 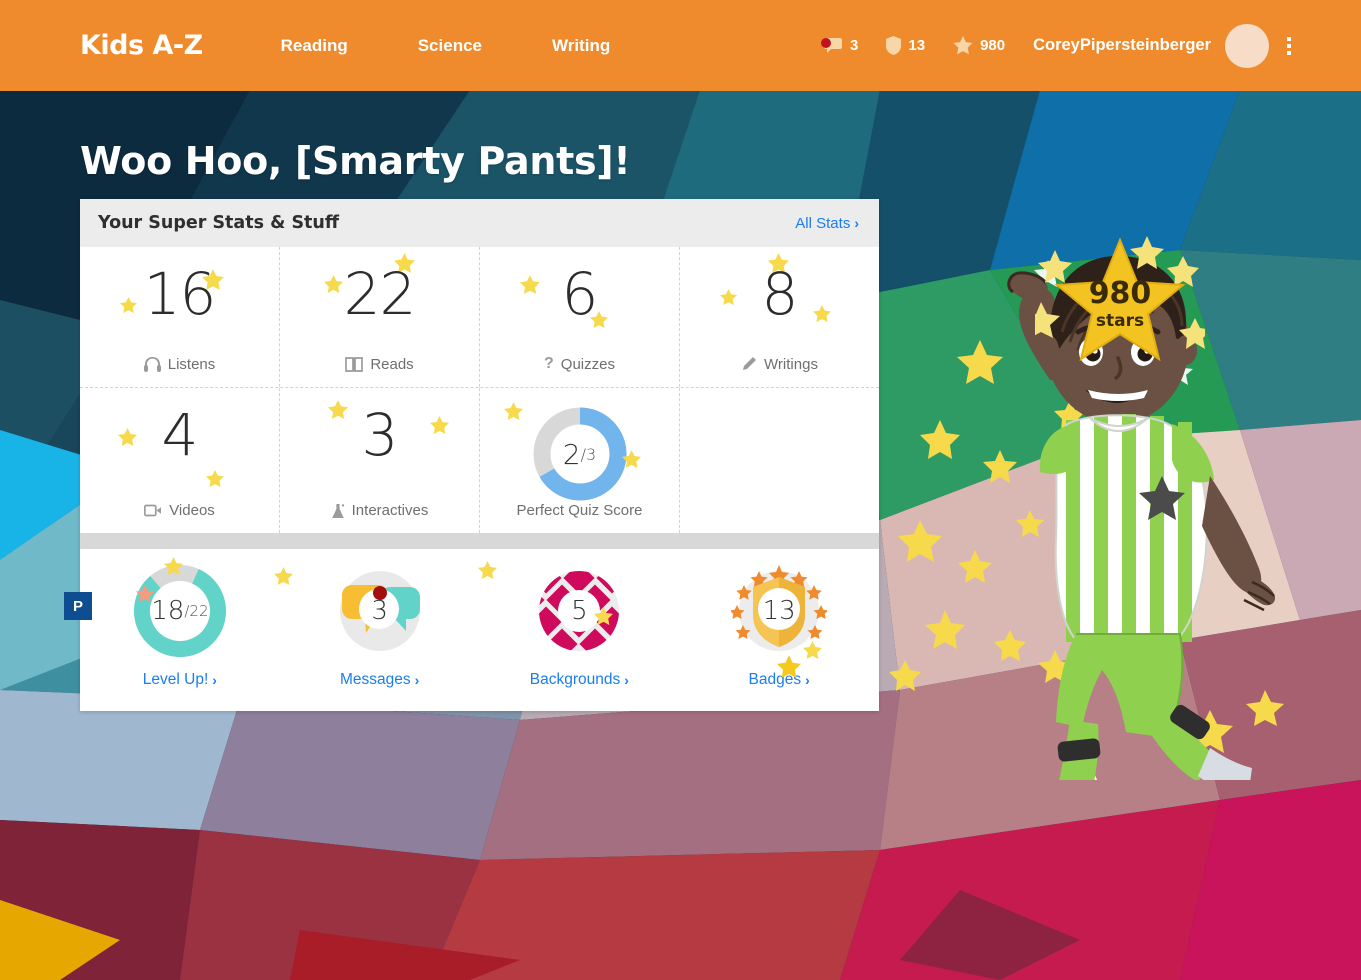 I want to click on stat-value-listens: 16, so click(x=180, y=294).